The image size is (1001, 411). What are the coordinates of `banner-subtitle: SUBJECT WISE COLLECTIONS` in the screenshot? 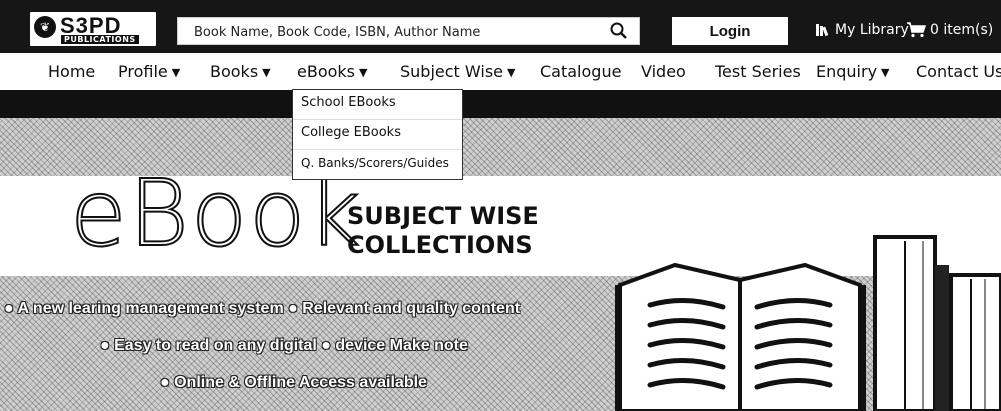 It's located at (443, 231).